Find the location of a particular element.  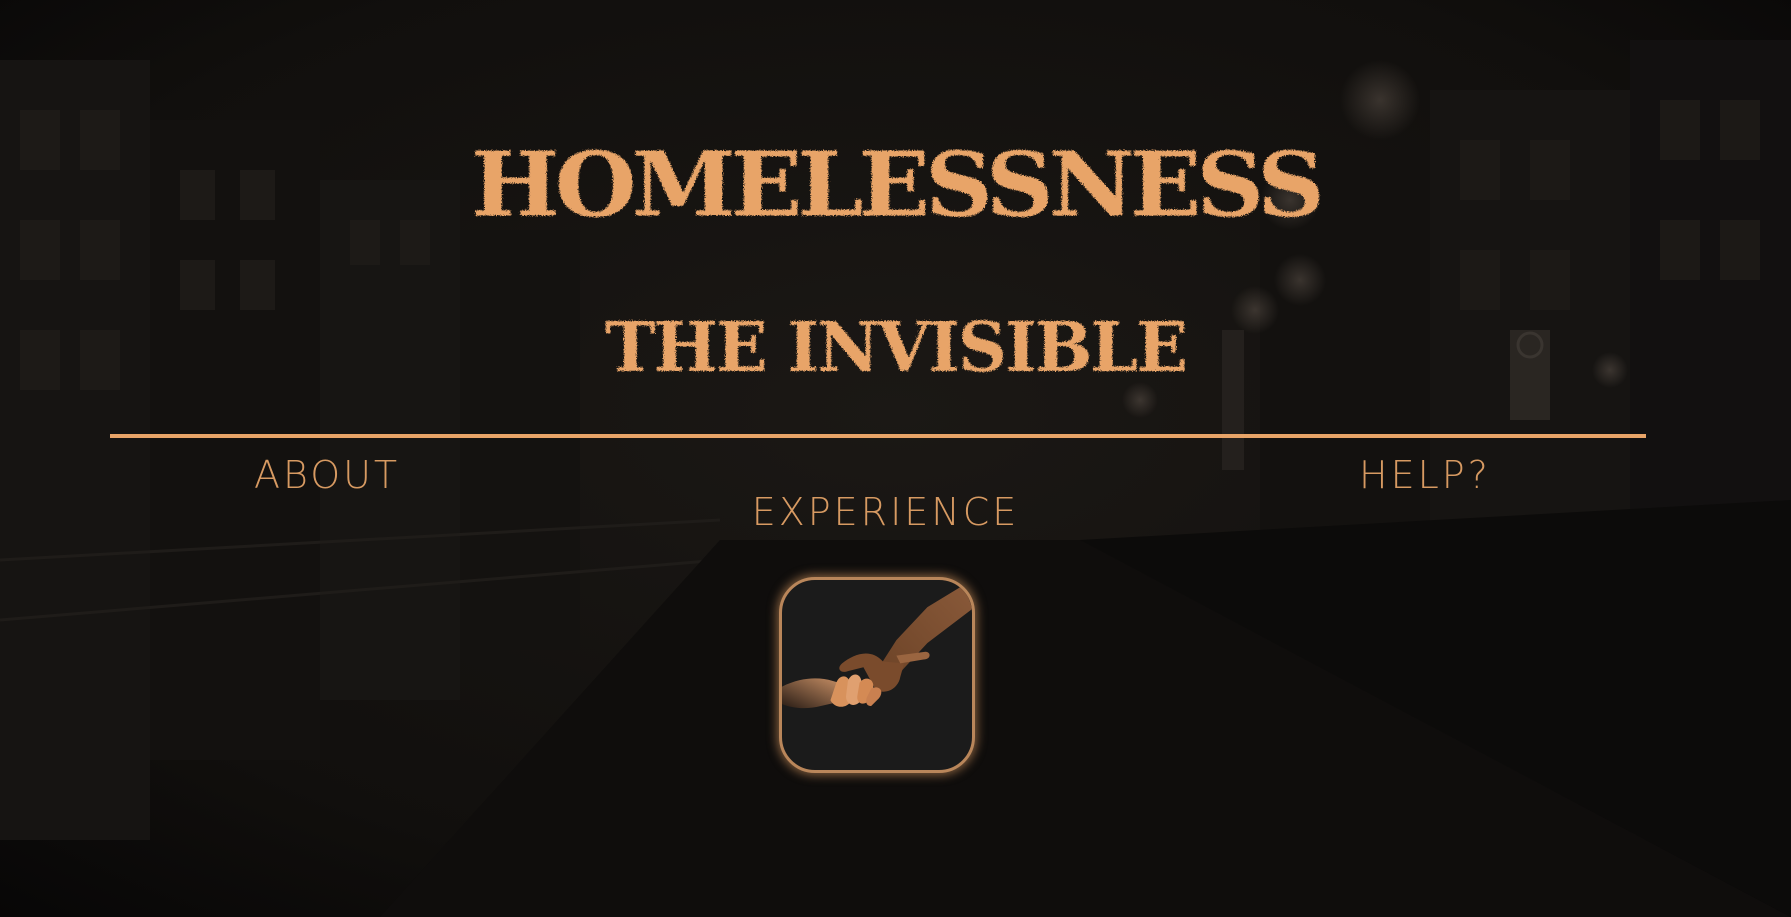

nav-about-link: ABOUT is located at coordinates (327, 475).